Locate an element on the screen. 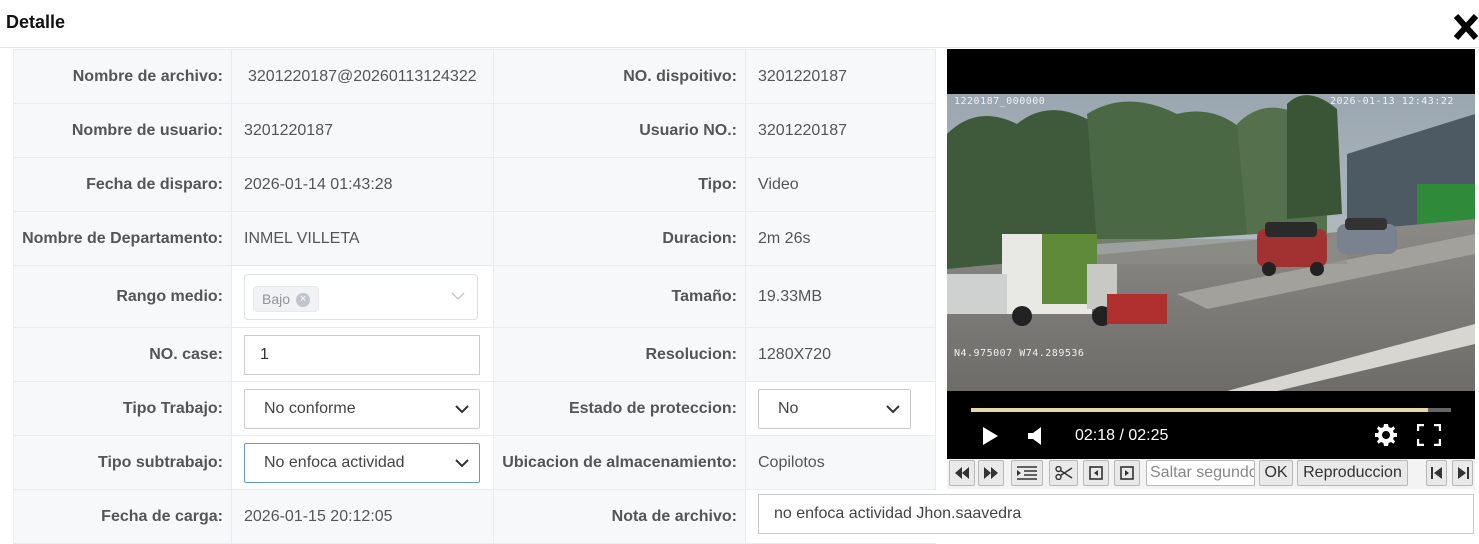 The height and width of the screenshot is (544, 1479). value-duracion: 2m 26s is located at coordinates (840, 238).